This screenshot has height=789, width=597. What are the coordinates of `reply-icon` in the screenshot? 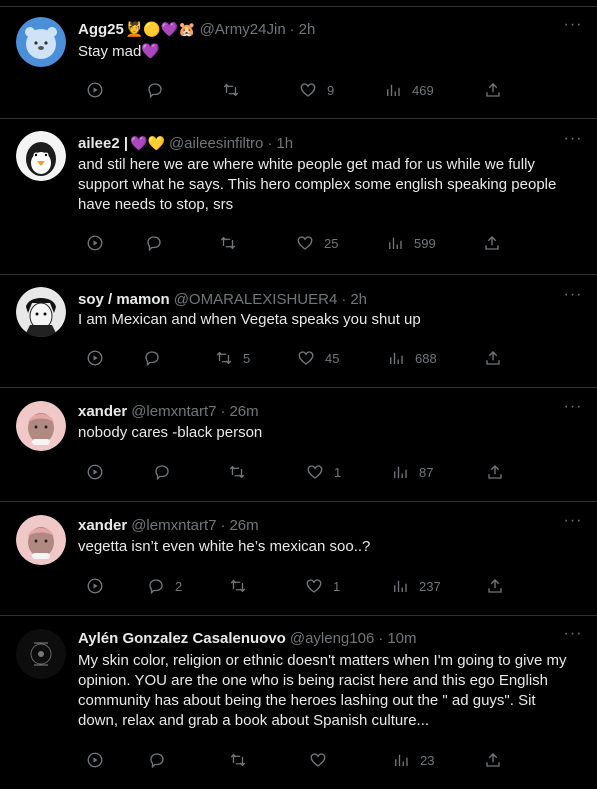 It's located at (154, 244).